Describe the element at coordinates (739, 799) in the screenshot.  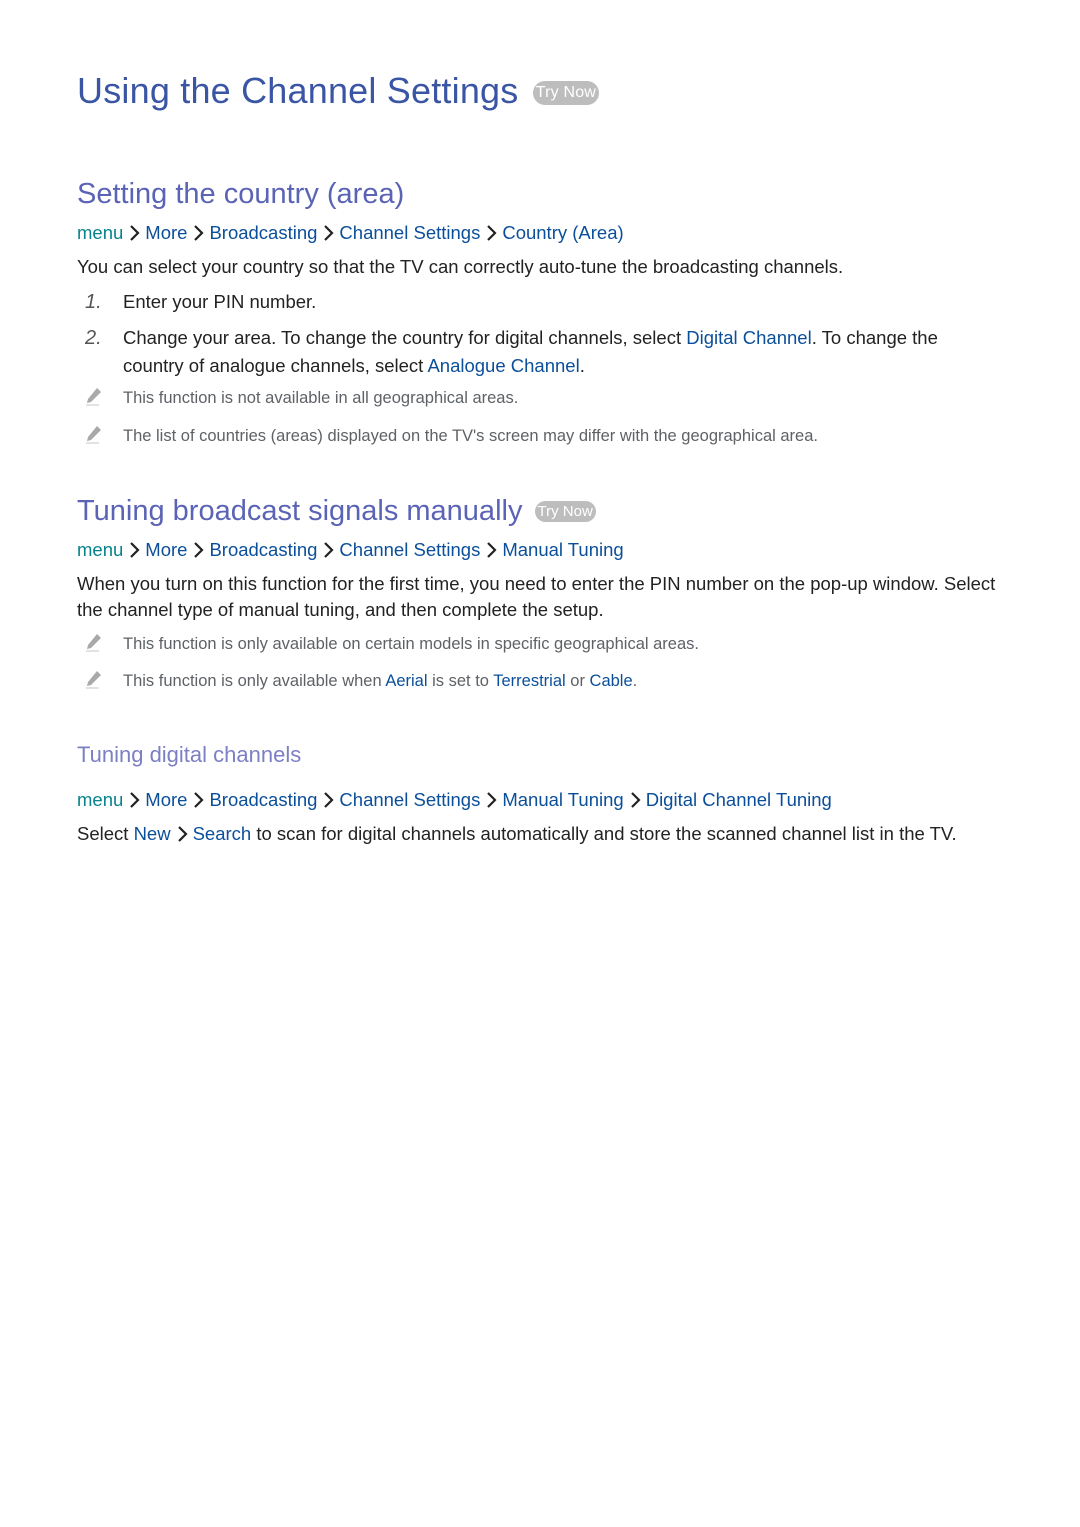
I see `path-item-digital-channel-tuning: Digital Channel Tuning` at that location.